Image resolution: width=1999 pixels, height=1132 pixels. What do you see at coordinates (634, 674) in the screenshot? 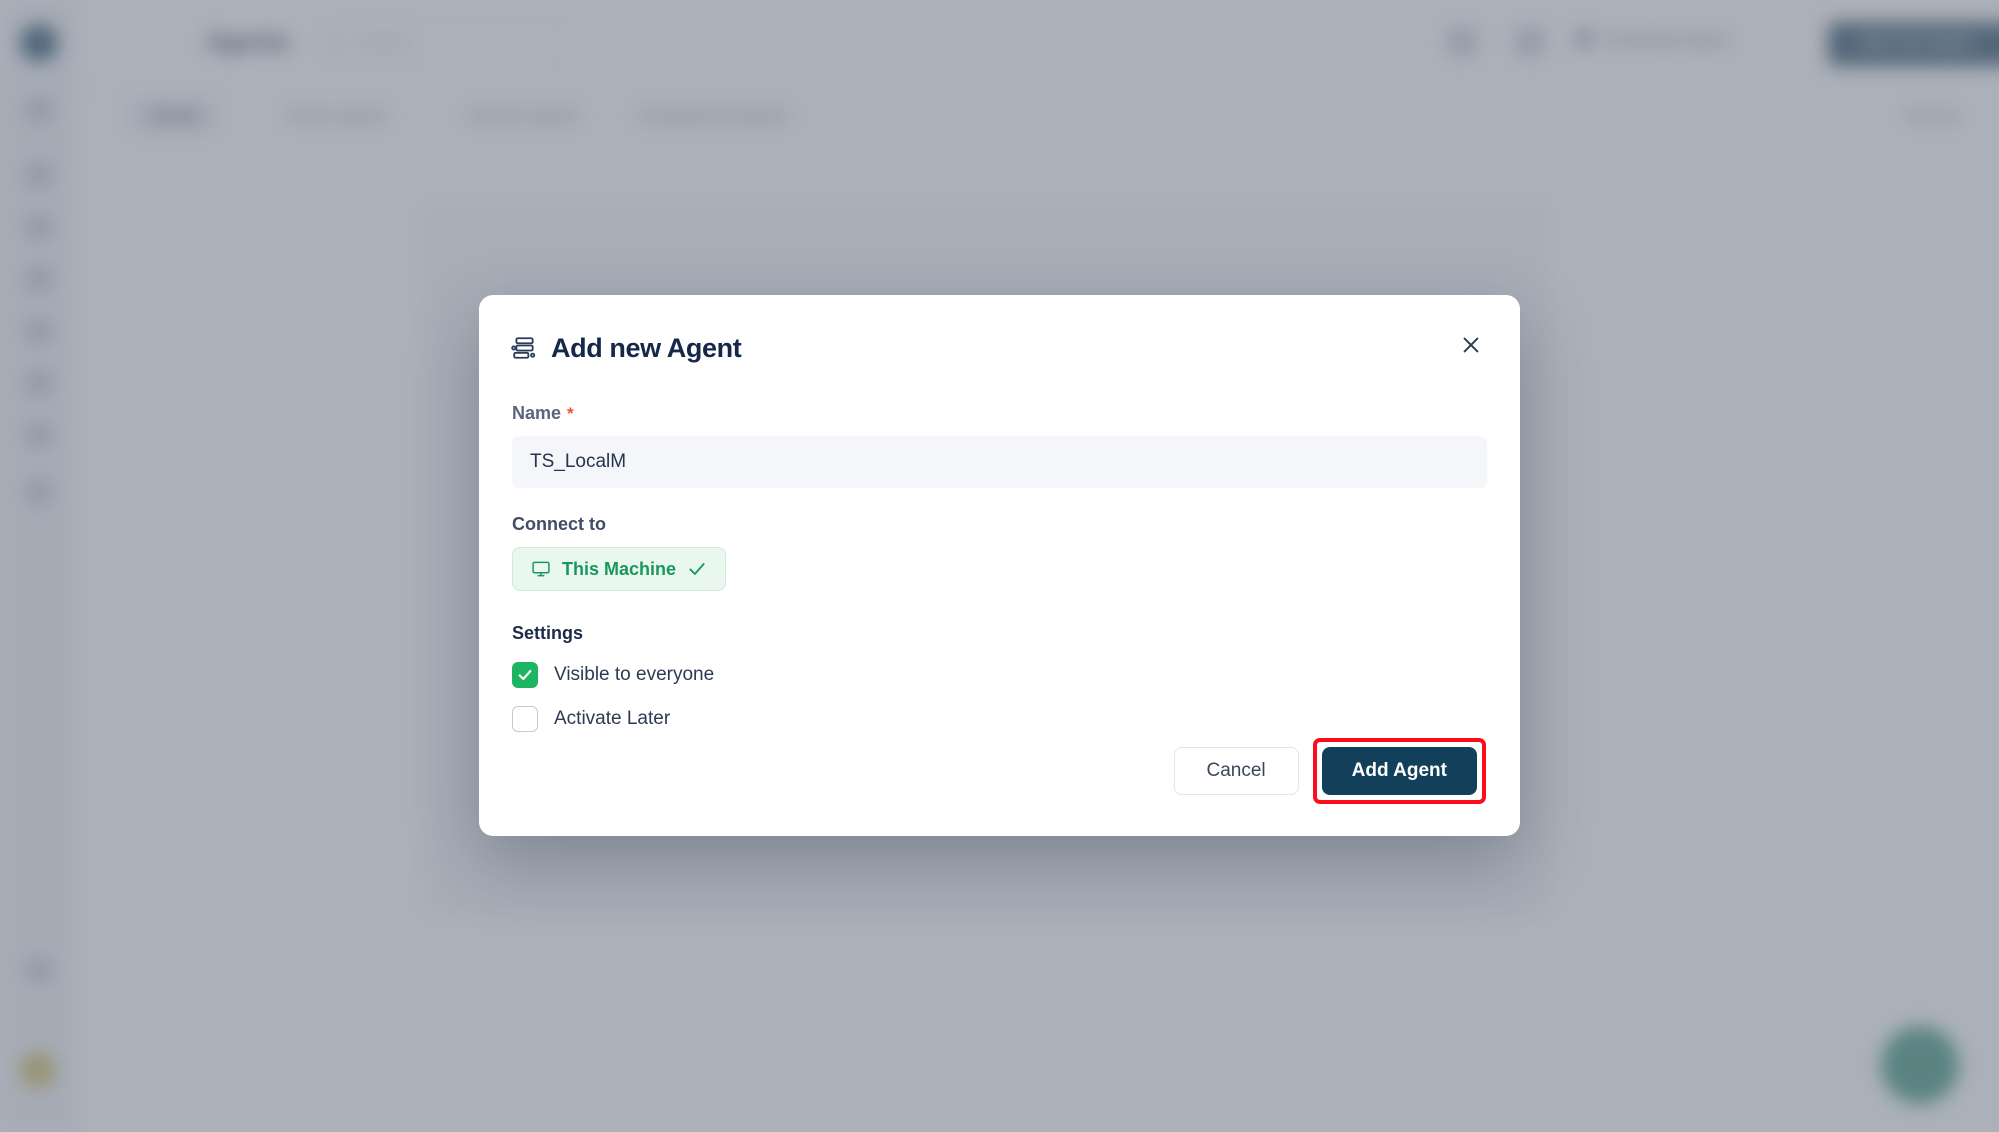
I see `setting-label-visible: Visible to everyone` at bounding box center [634, 674].